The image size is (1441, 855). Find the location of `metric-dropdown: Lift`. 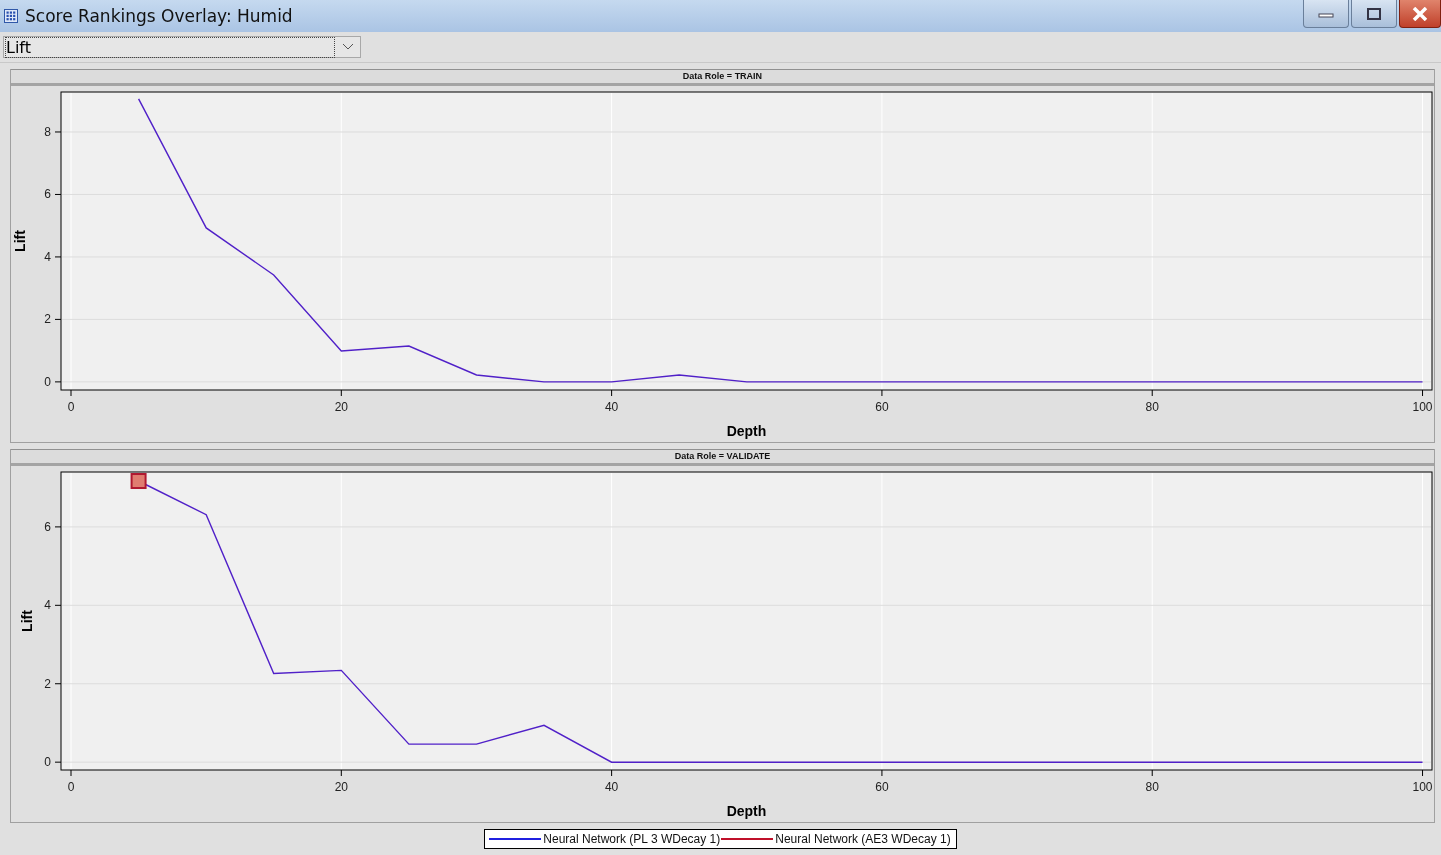

metric-dropdown: Lift is located at coordinates (182, 47).